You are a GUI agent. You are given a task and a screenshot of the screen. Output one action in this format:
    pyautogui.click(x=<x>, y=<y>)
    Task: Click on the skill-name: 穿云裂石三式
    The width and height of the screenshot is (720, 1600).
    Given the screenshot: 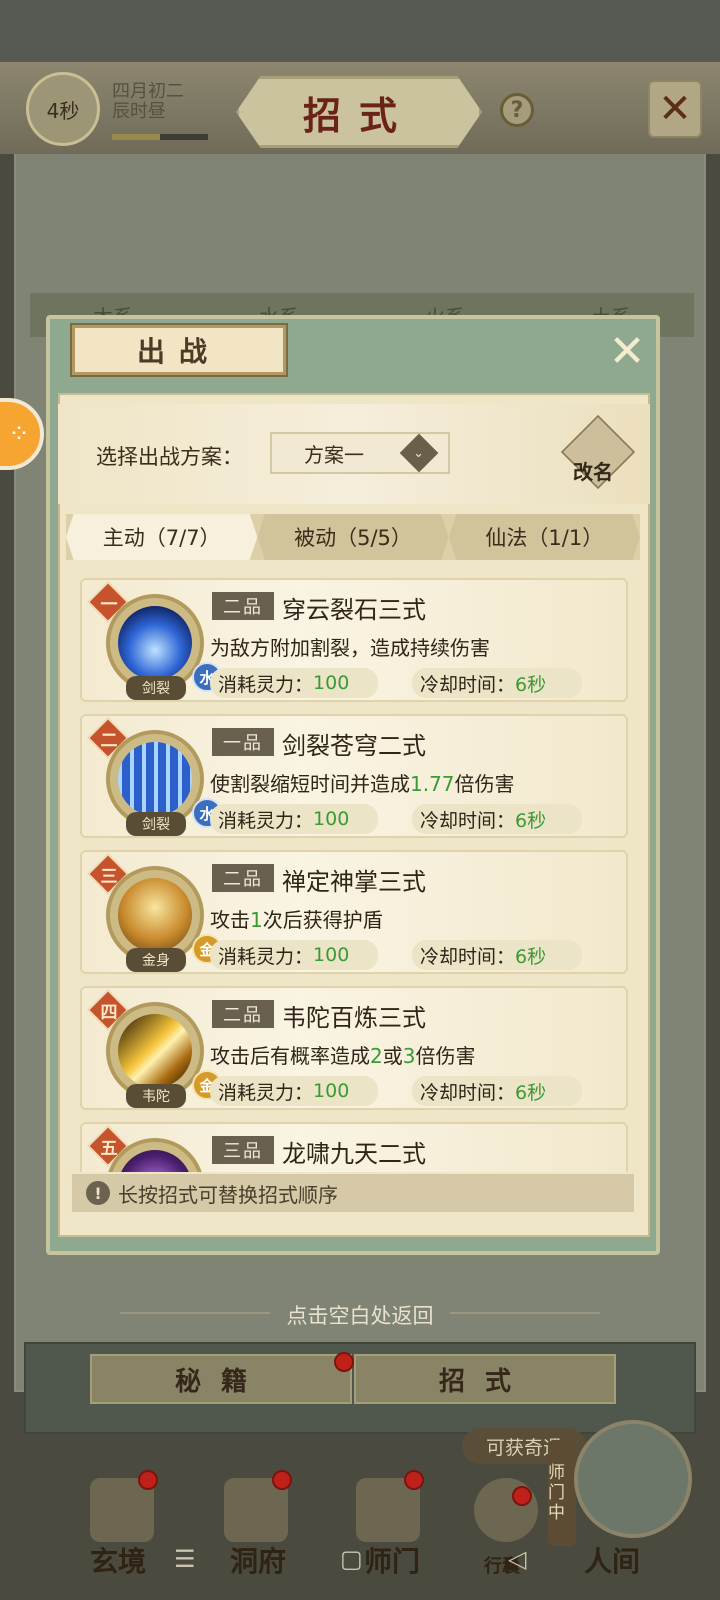 What is the action you would take?
    pyautogui.click(x=354, y=610)
    